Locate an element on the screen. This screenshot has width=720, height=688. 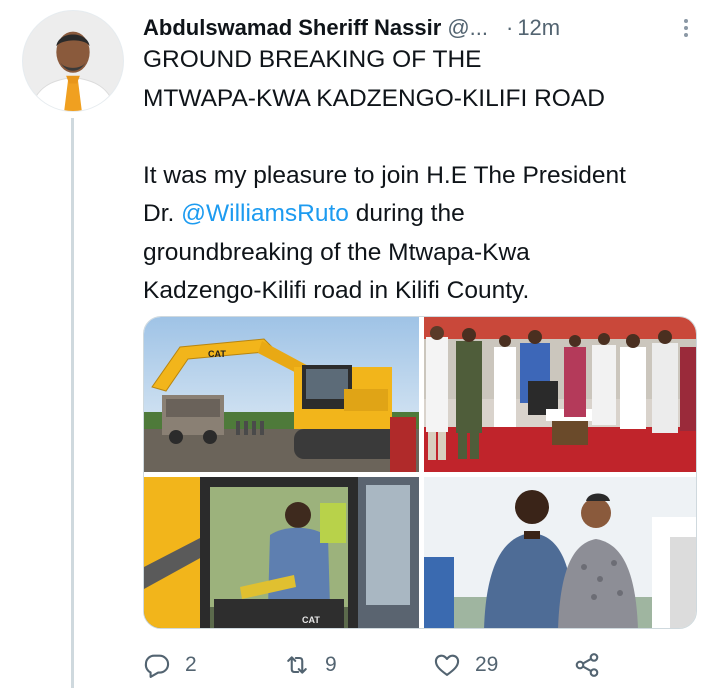
retweet-button: 9 is located at coordinates (310, 665).